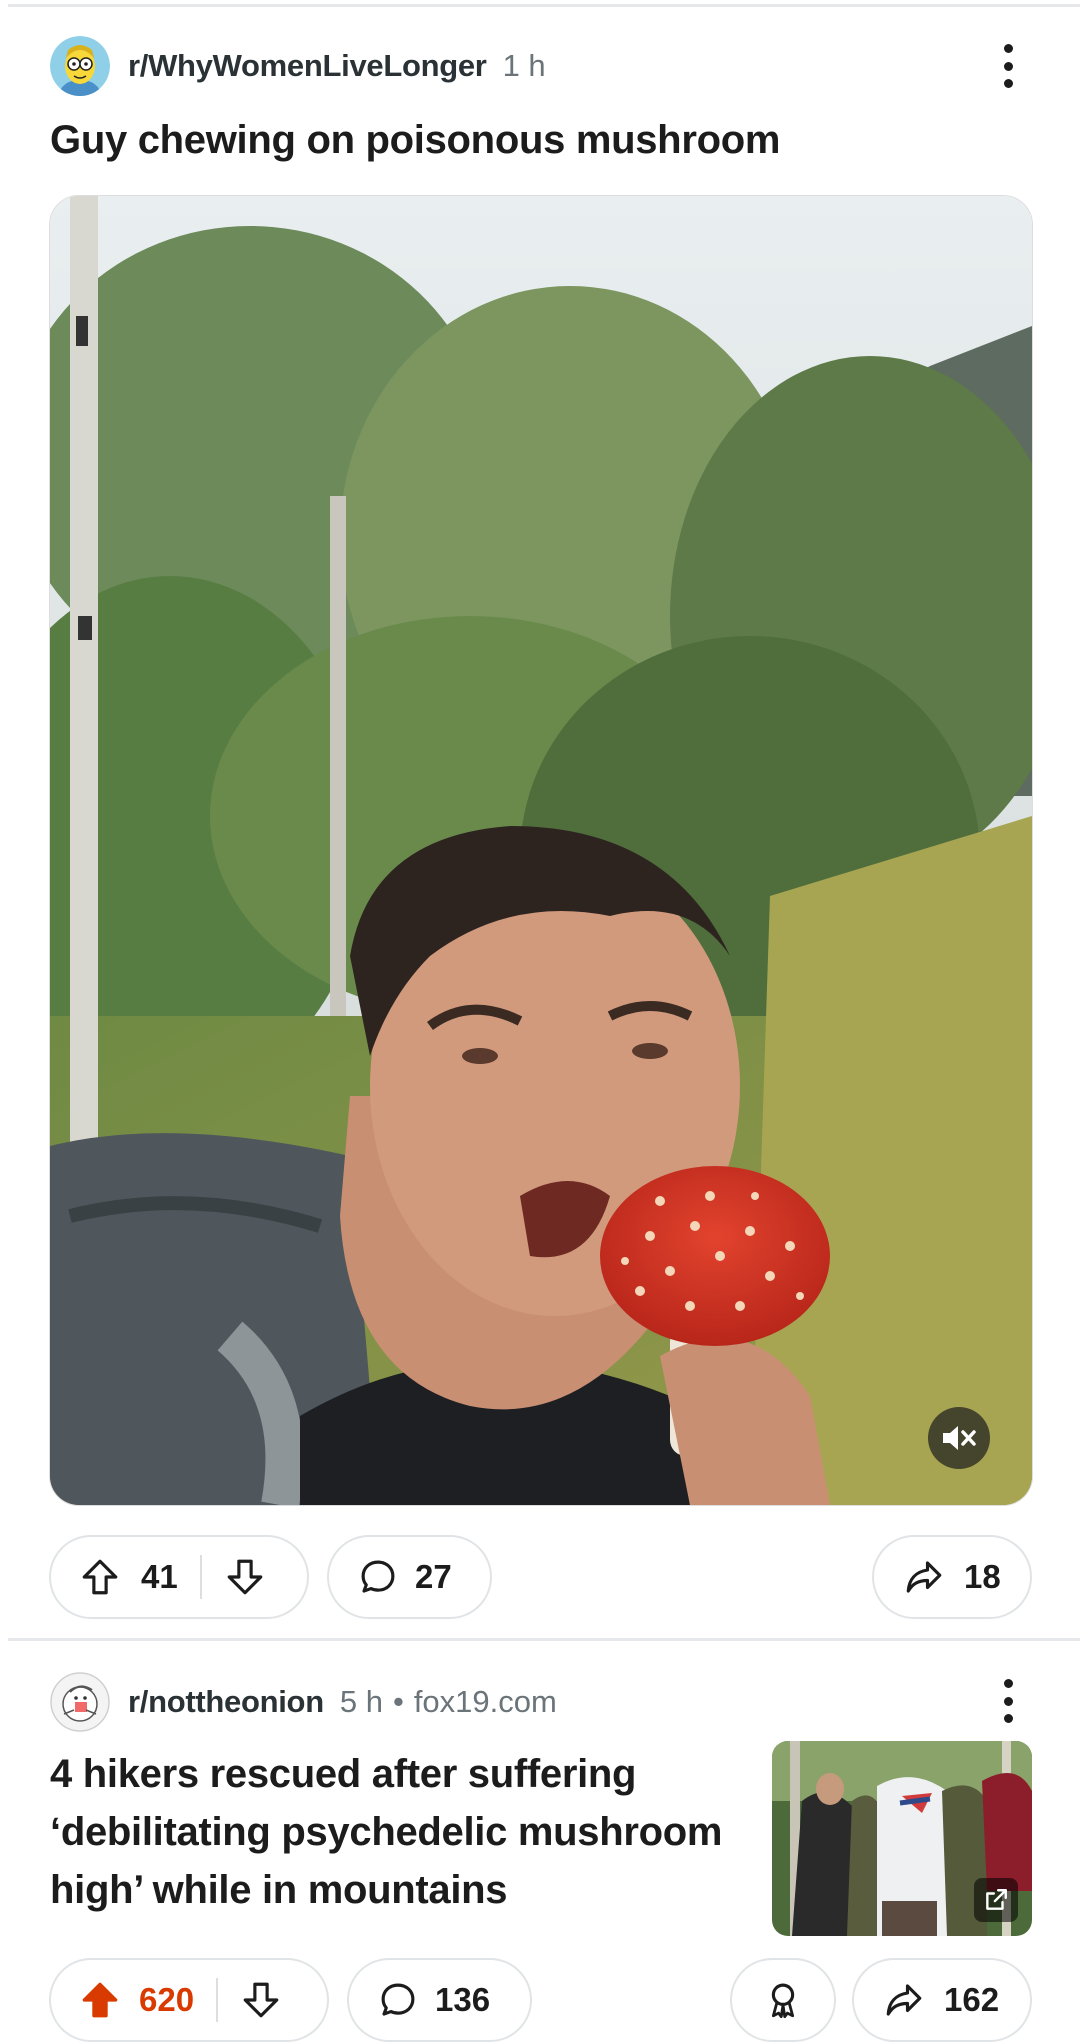  Describe the element at coordinates (226, 1702) in the screenshot. I see `subreddit-name: r/nottheonion` at that location.